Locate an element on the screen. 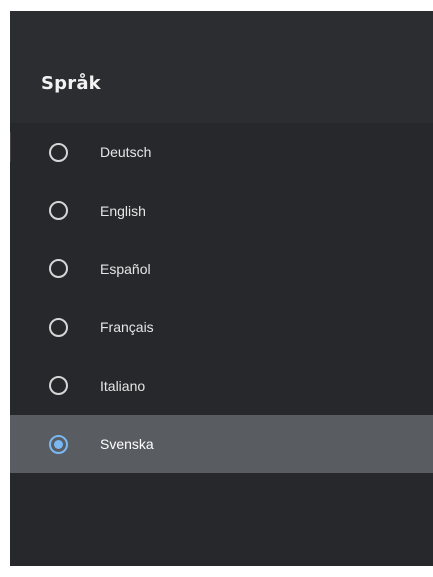 The height and width of the screenshot is (577, 433). language-option-label: Français is located at coordinates (127, 327).